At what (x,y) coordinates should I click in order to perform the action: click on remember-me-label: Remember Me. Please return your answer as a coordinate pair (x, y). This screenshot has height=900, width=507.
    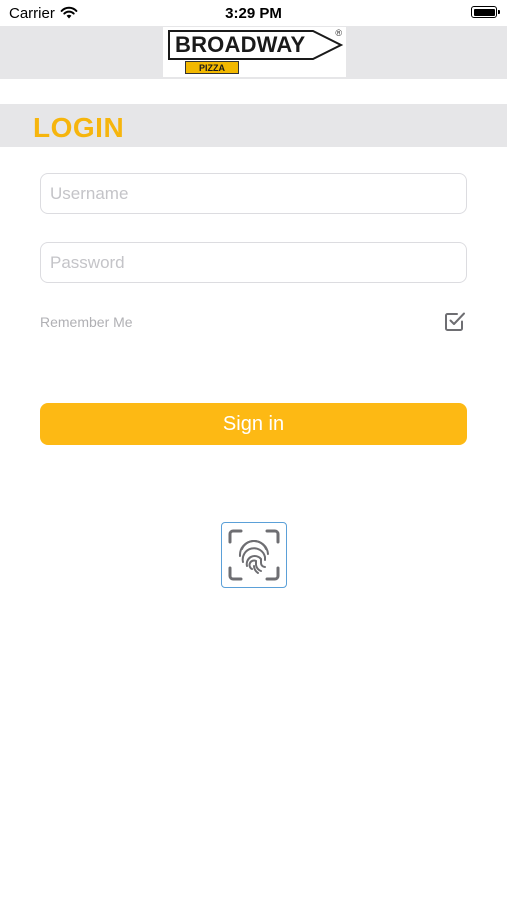
    Looking at the image, I should click on (86, 322).